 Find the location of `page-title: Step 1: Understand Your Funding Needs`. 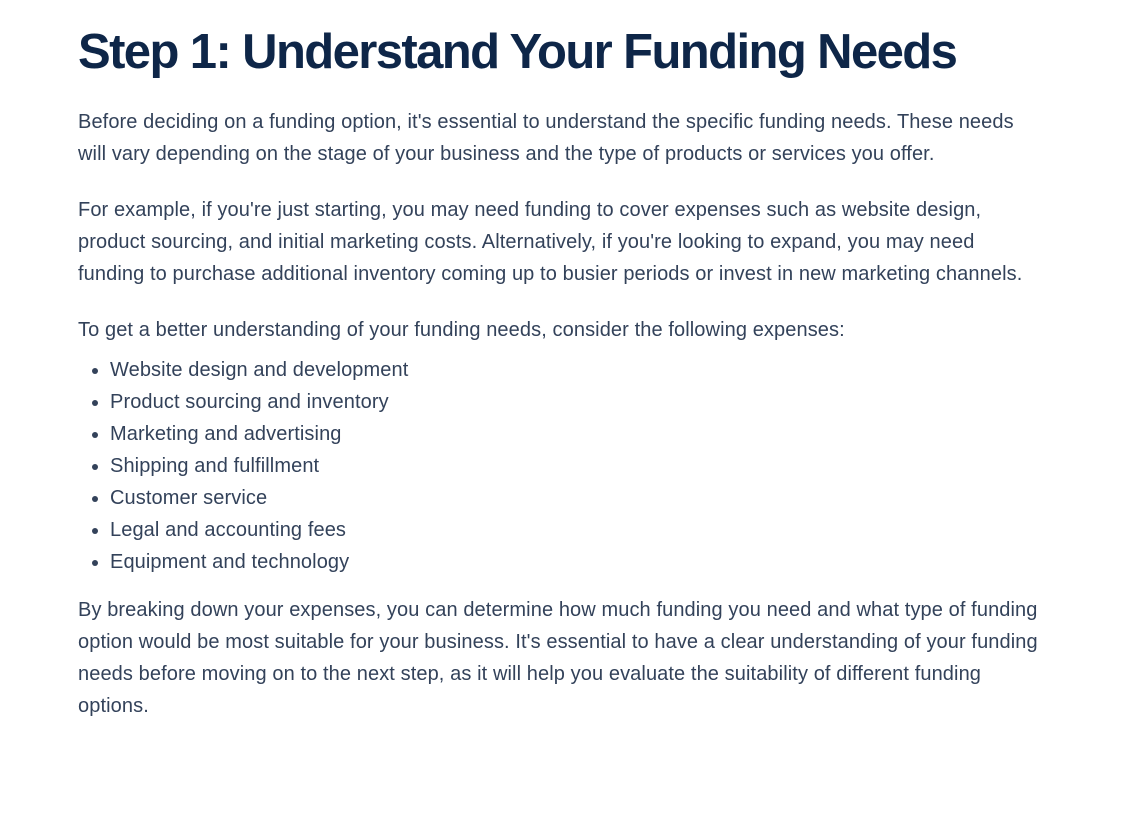

page-title: Step 1: Understand Your Funding Needs is located at coordinates (518, 52).